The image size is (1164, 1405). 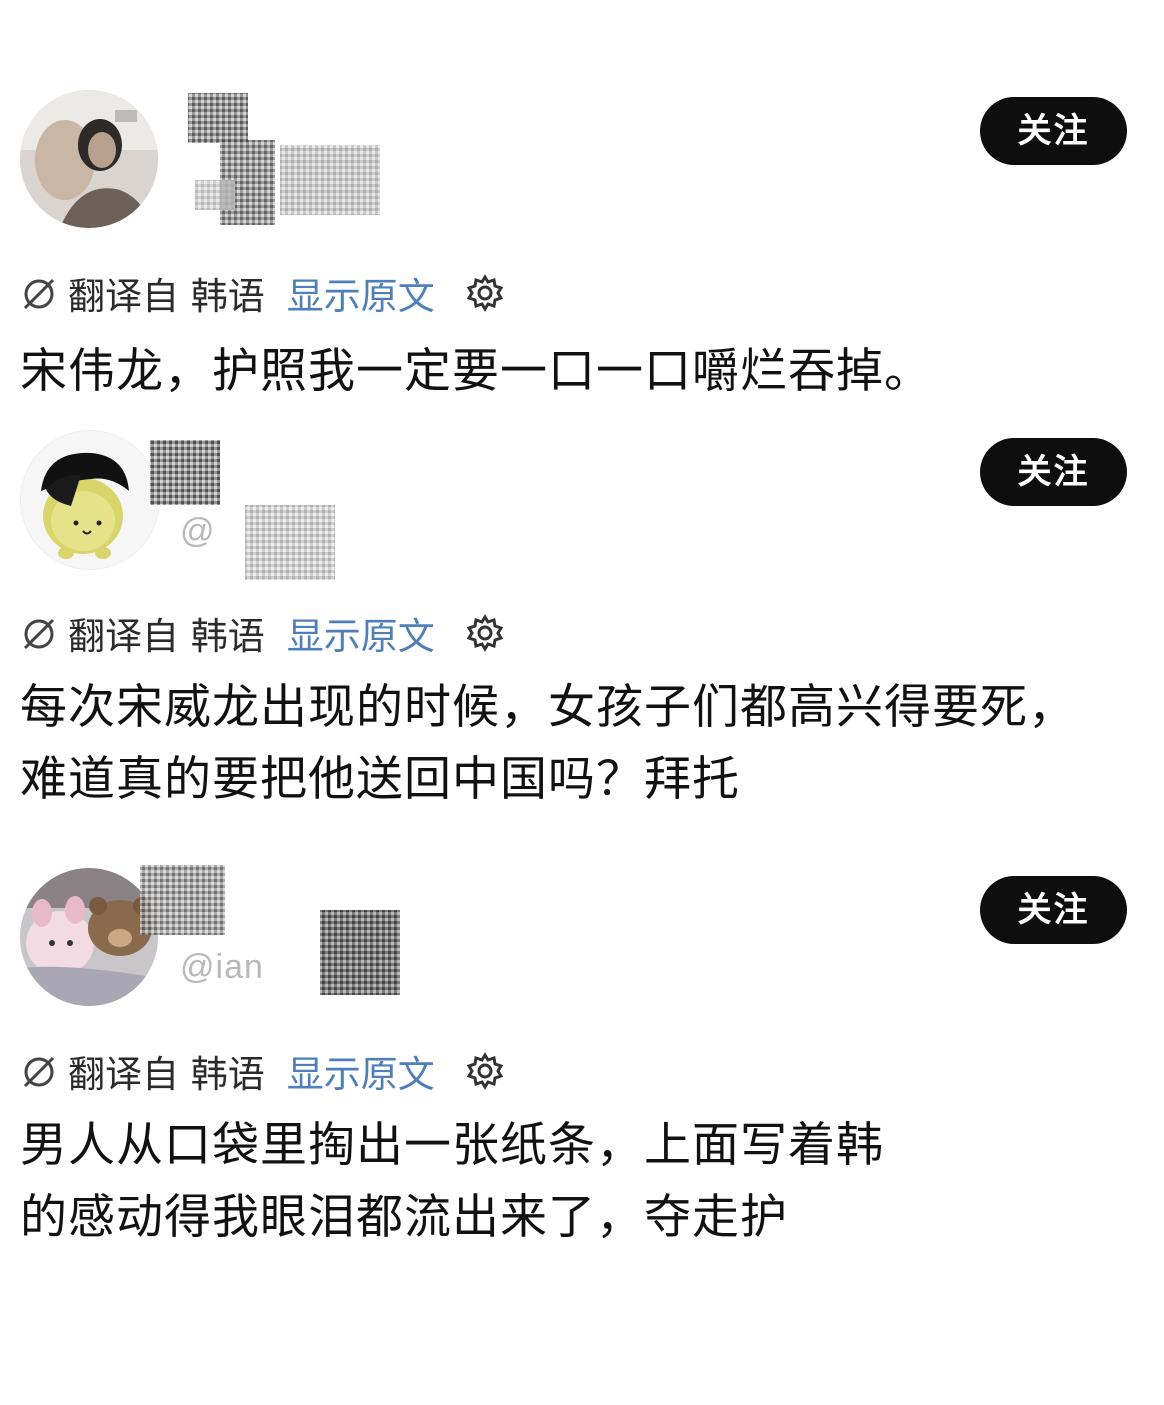 What do you see at coordinates (222, 967) in the screenshot?
I see `user-handle: @ian` at bounding box center [222, 967].